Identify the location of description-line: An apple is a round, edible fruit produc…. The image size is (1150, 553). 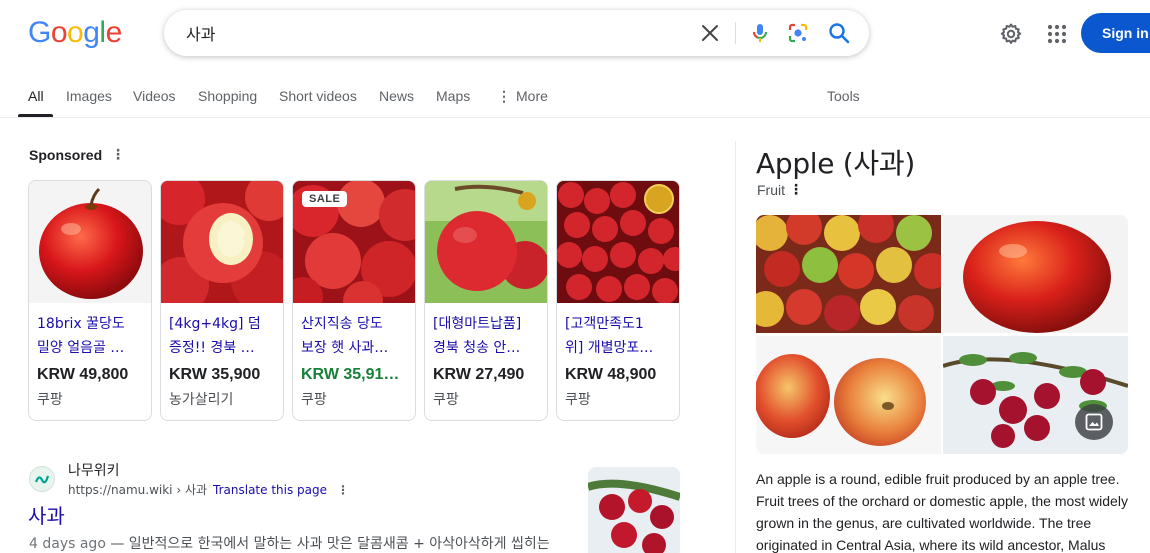
(938, 479).